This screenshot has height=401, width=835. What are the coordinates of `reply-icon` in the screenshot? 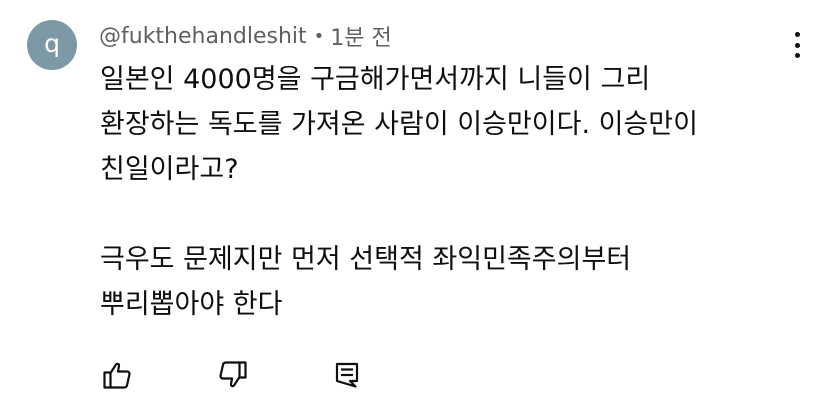 It's located at (347, 375).